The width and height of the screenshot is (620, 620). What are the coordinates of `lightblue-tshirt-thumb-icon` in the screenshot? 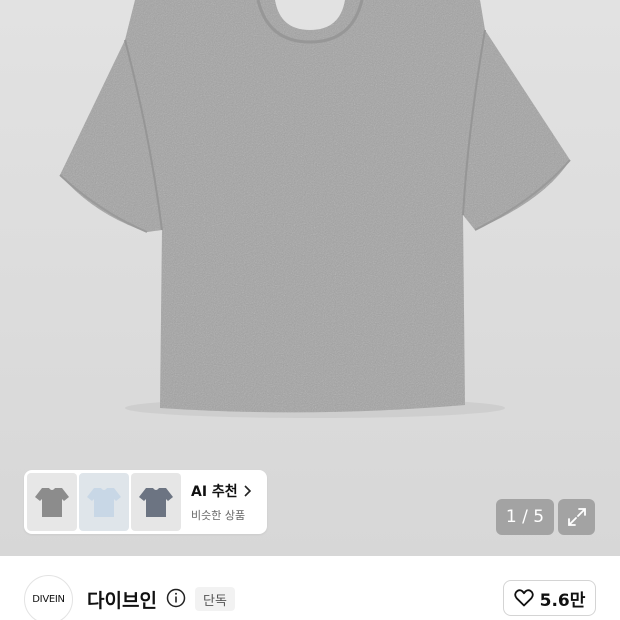 It's located at (104, 502).